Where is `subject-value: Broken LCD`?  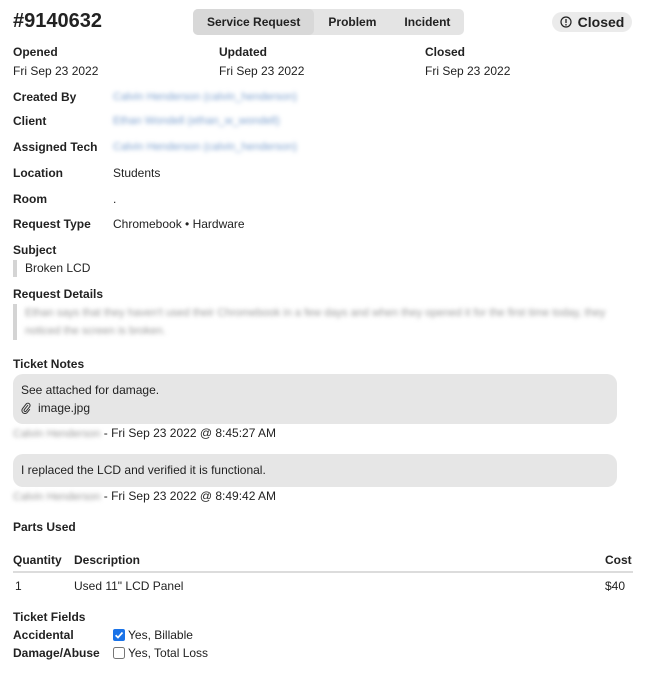
subject-value: Broken LCD is located at coordinates (51, 268).